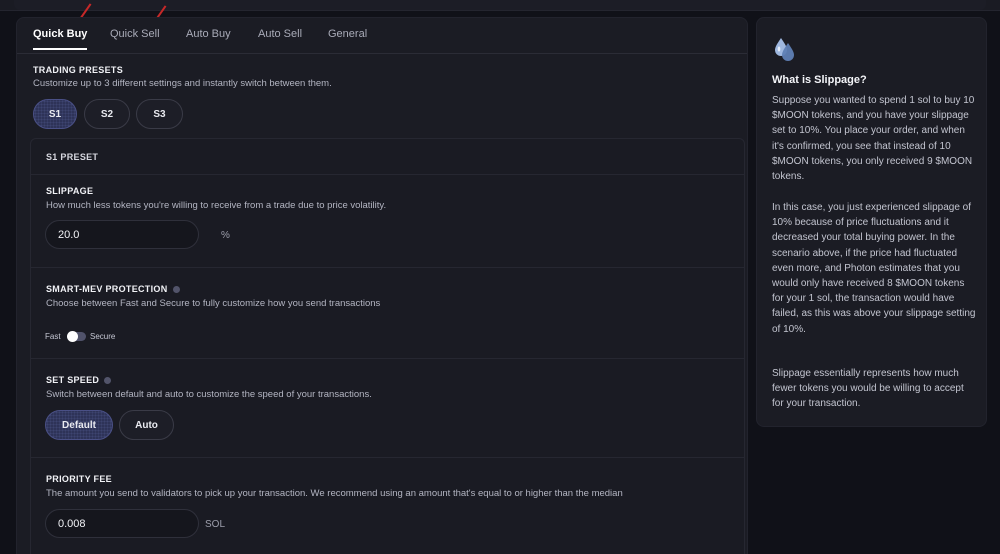 The image size is (1000, 554). I want to click on speed-default-button: Default, so click(79, 425).